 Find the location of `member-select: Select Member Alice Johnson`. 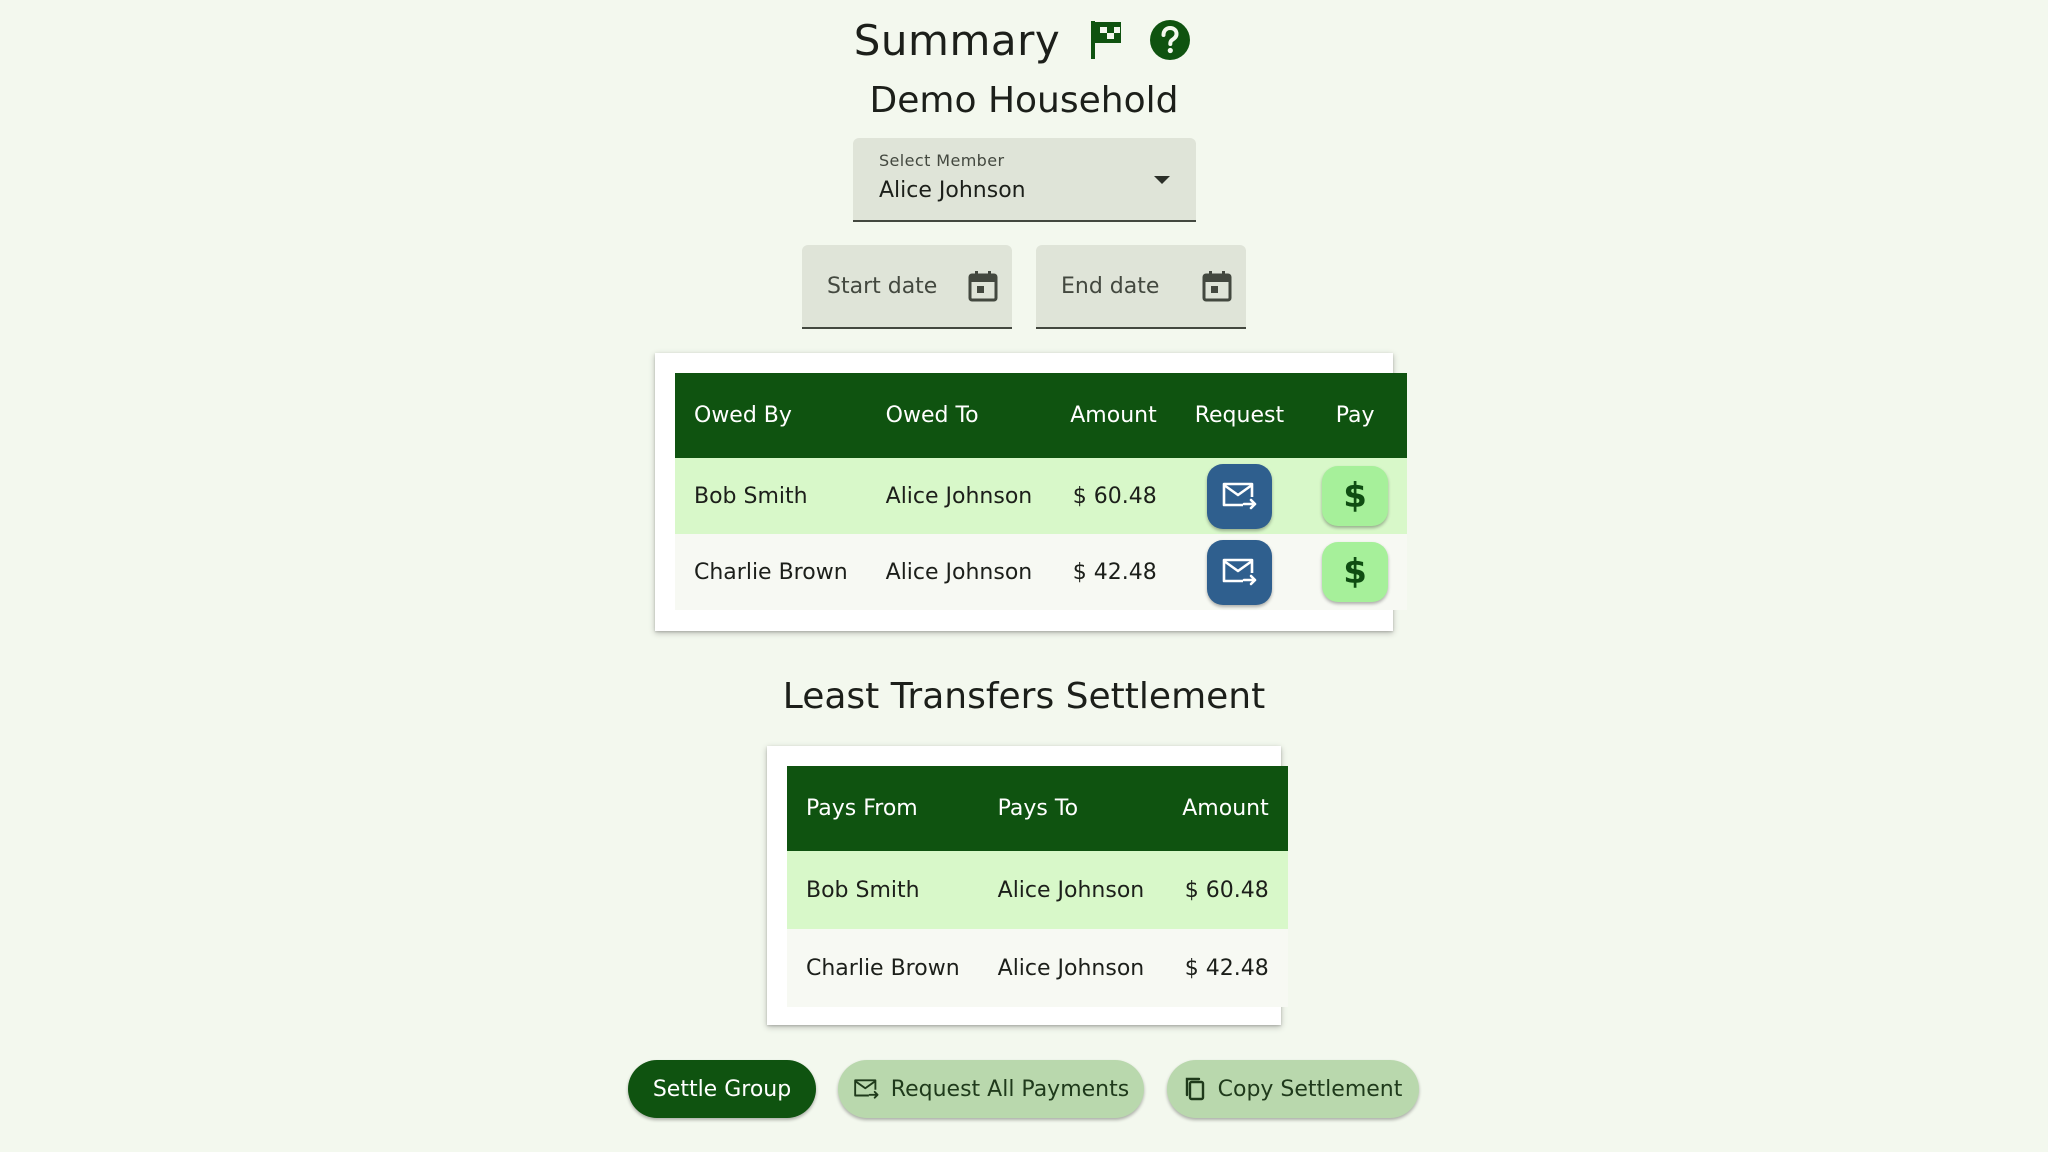

member-select: Select Member Alice Johnson is located at coordinates (1024, 180).